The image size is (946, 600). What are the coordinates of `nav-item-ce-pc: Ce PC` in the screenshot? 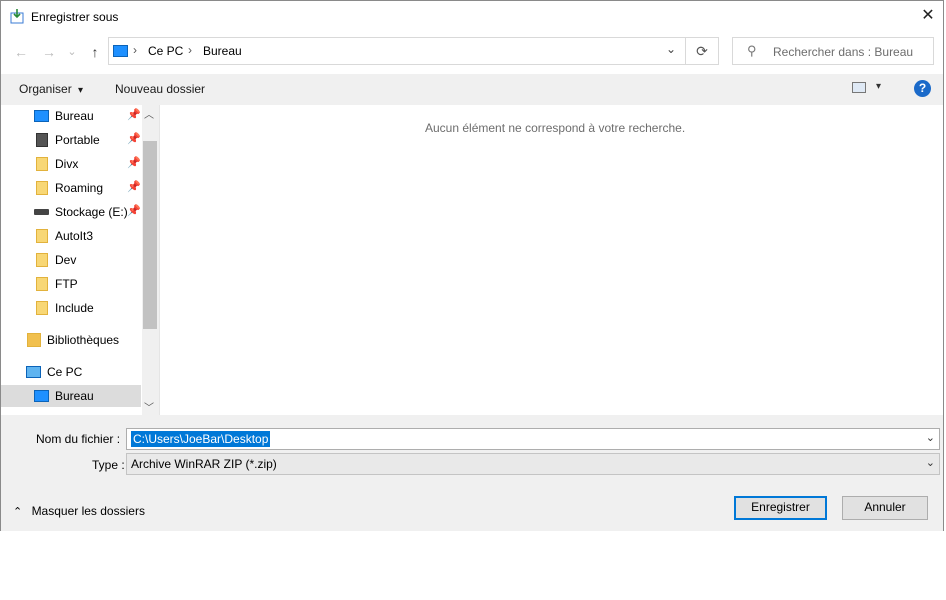 It's located at (71, 372).